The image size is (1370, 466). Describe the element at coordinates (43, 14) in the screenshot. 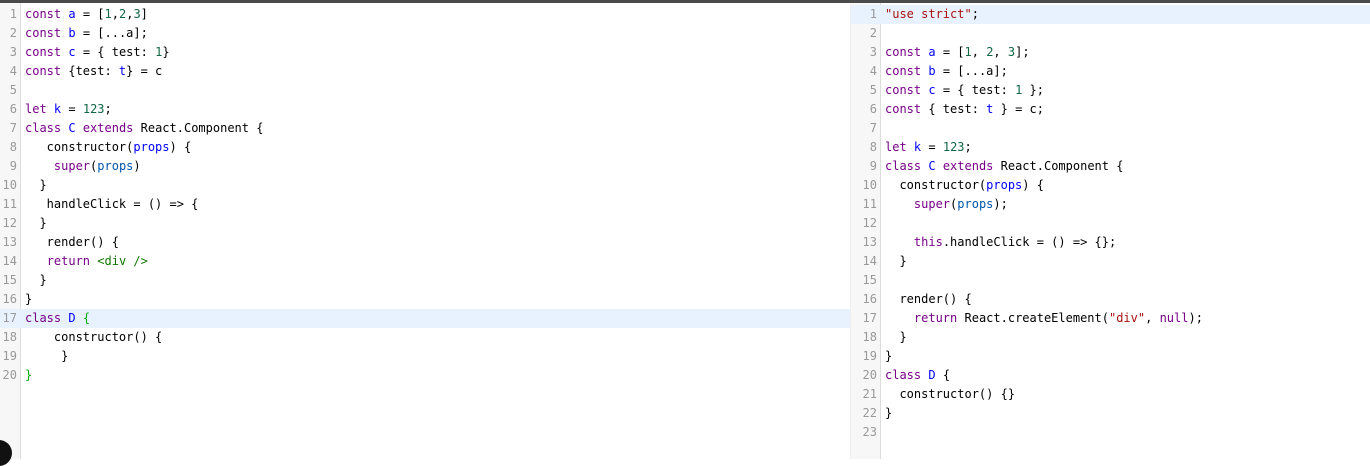

I see `code-token: const` at that location.